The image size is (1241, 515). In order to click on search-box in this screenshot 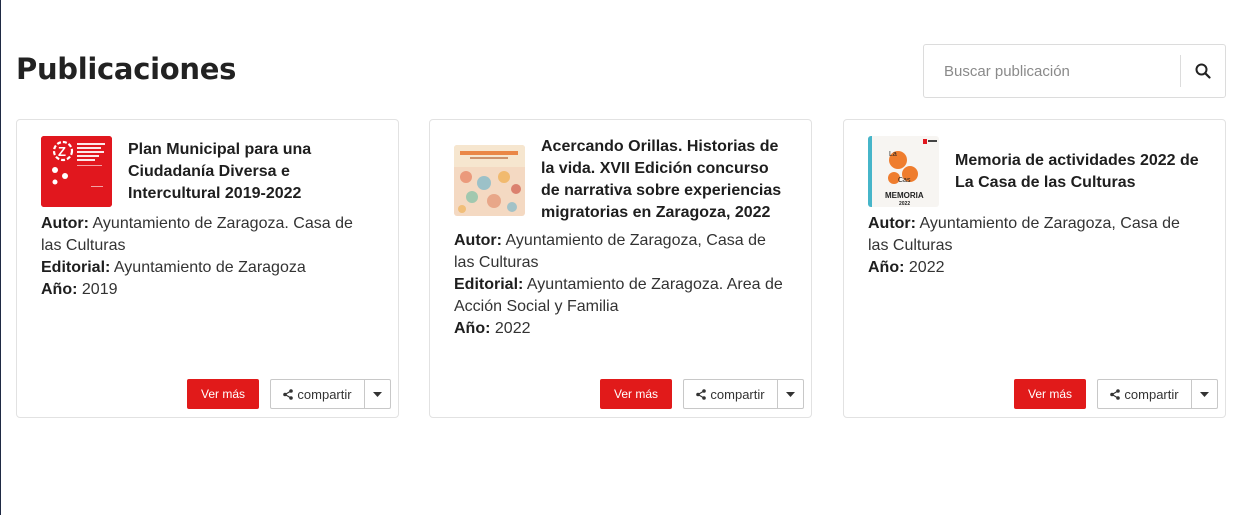, I will do `click(1074, 71)`.